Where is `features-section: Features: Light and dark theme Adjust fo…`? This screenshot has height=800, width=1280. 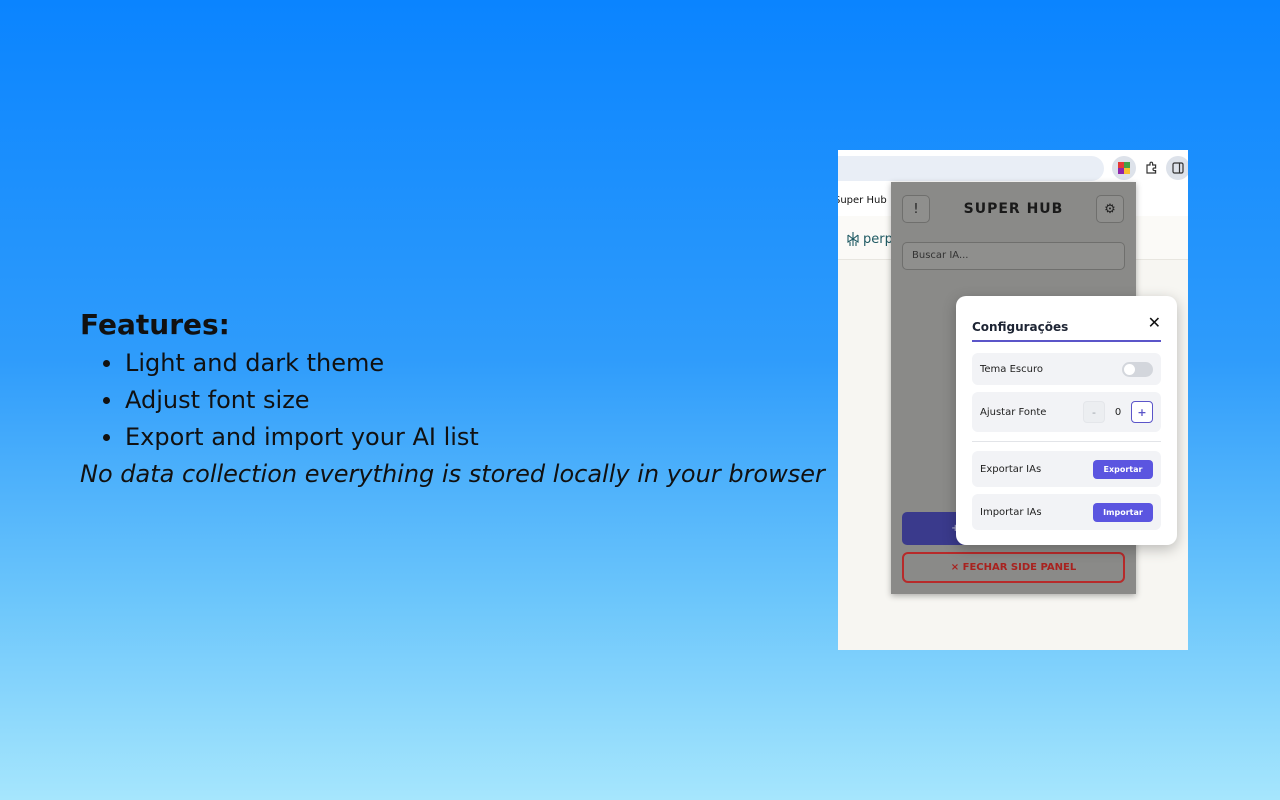 features-section: Features: Light and dark theme Adjust fo… is located at coordinates (452, 400).